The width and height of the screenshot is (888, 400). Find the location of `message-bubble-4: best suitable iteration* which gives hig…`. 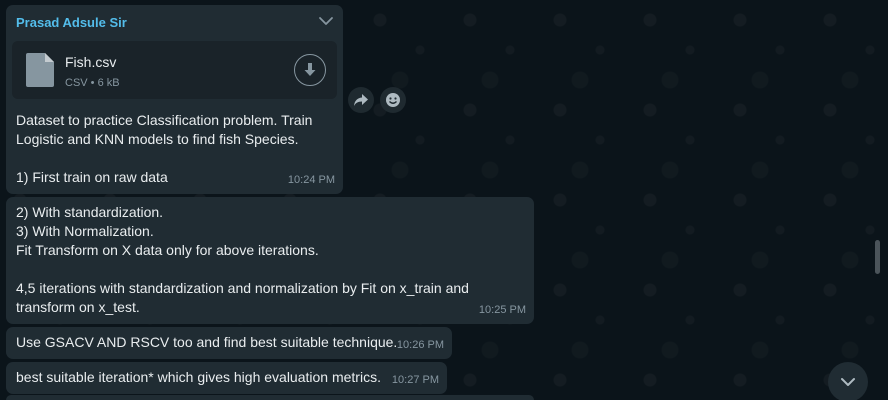

message-bubble-4: best suitable iteration* which gives hig… is located at coordinates (226, 378).